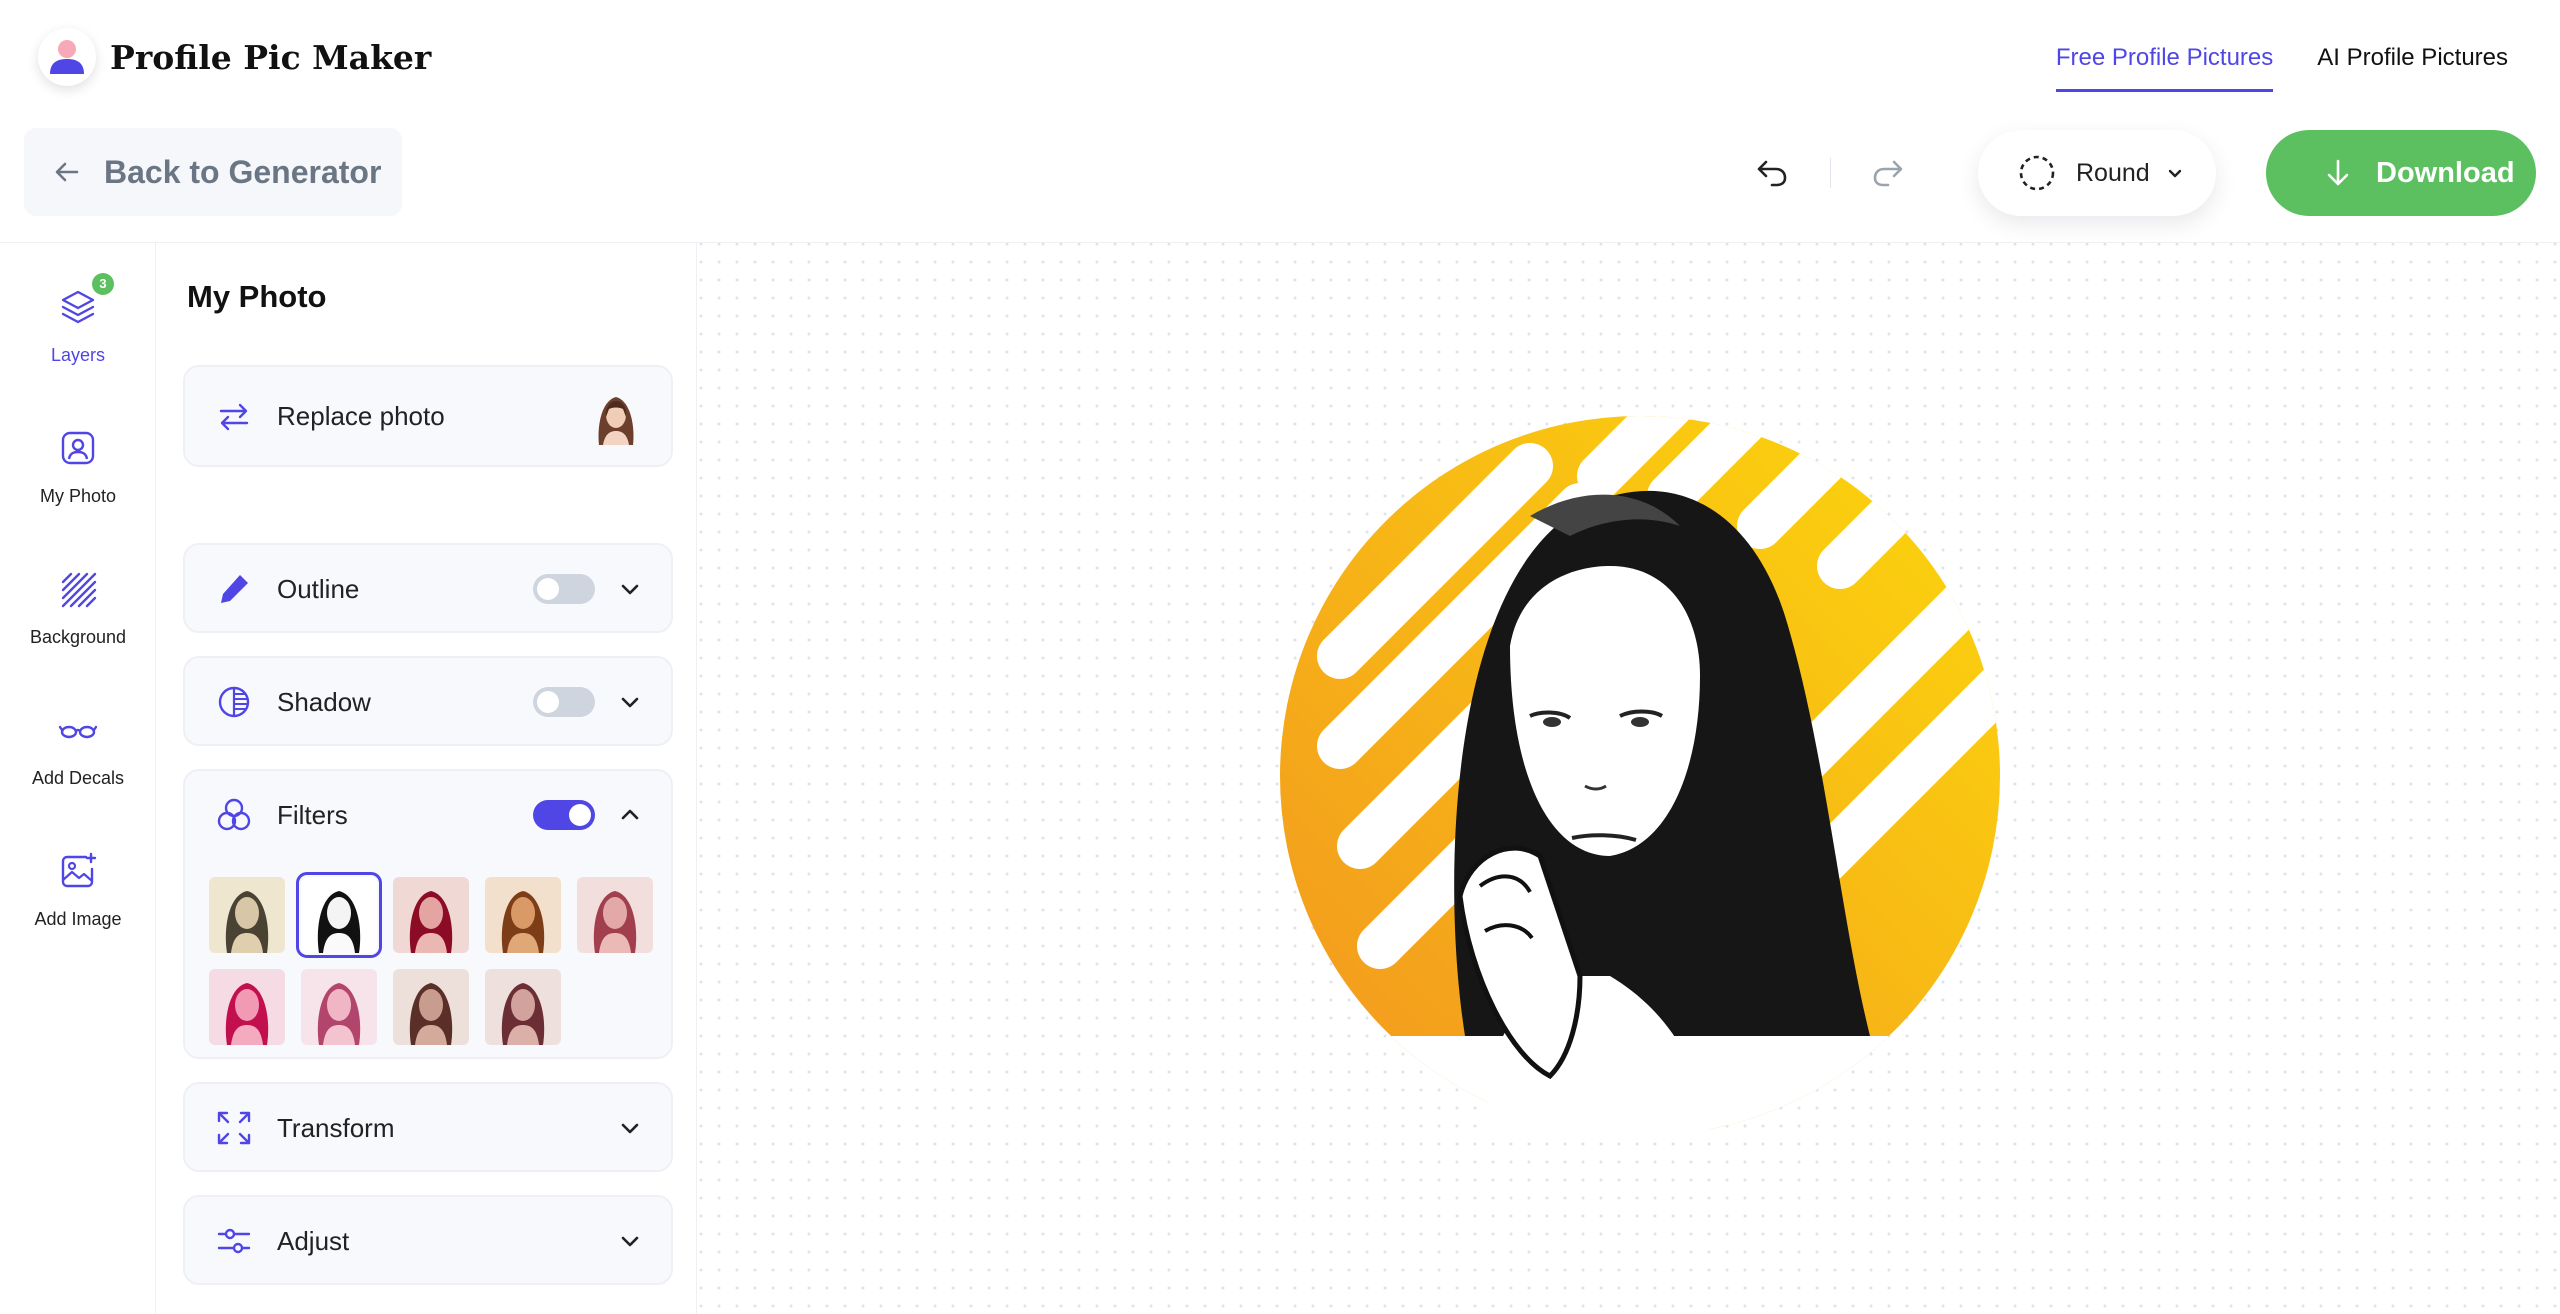  I want to click on filters-card: Filters, so click(428, 914).